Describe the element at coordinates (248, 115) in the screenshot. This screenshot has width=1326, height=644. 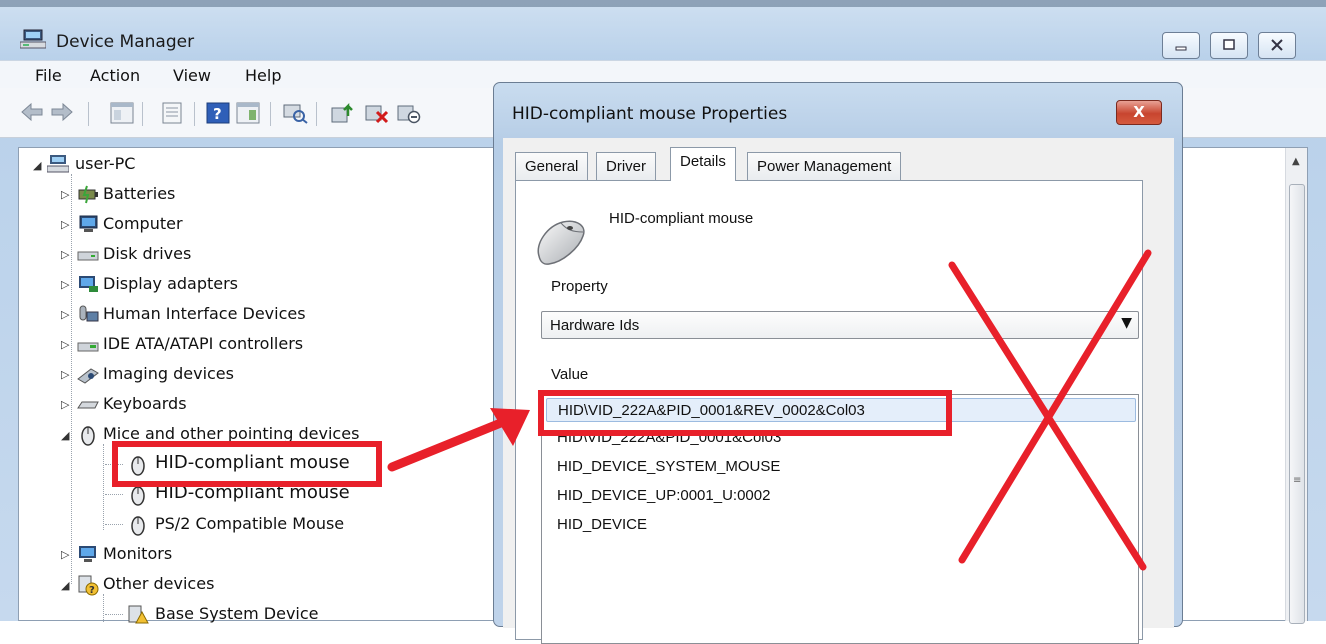
I see `action-pane-icon` at that location.